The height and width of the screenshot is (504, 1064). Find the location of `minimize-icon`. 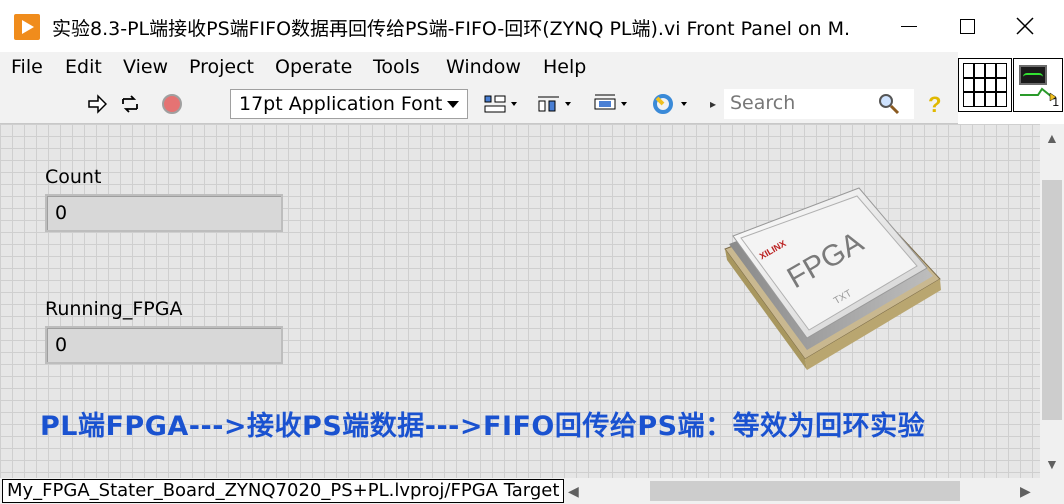

minimize-icon is located at coordinates (909, 26).